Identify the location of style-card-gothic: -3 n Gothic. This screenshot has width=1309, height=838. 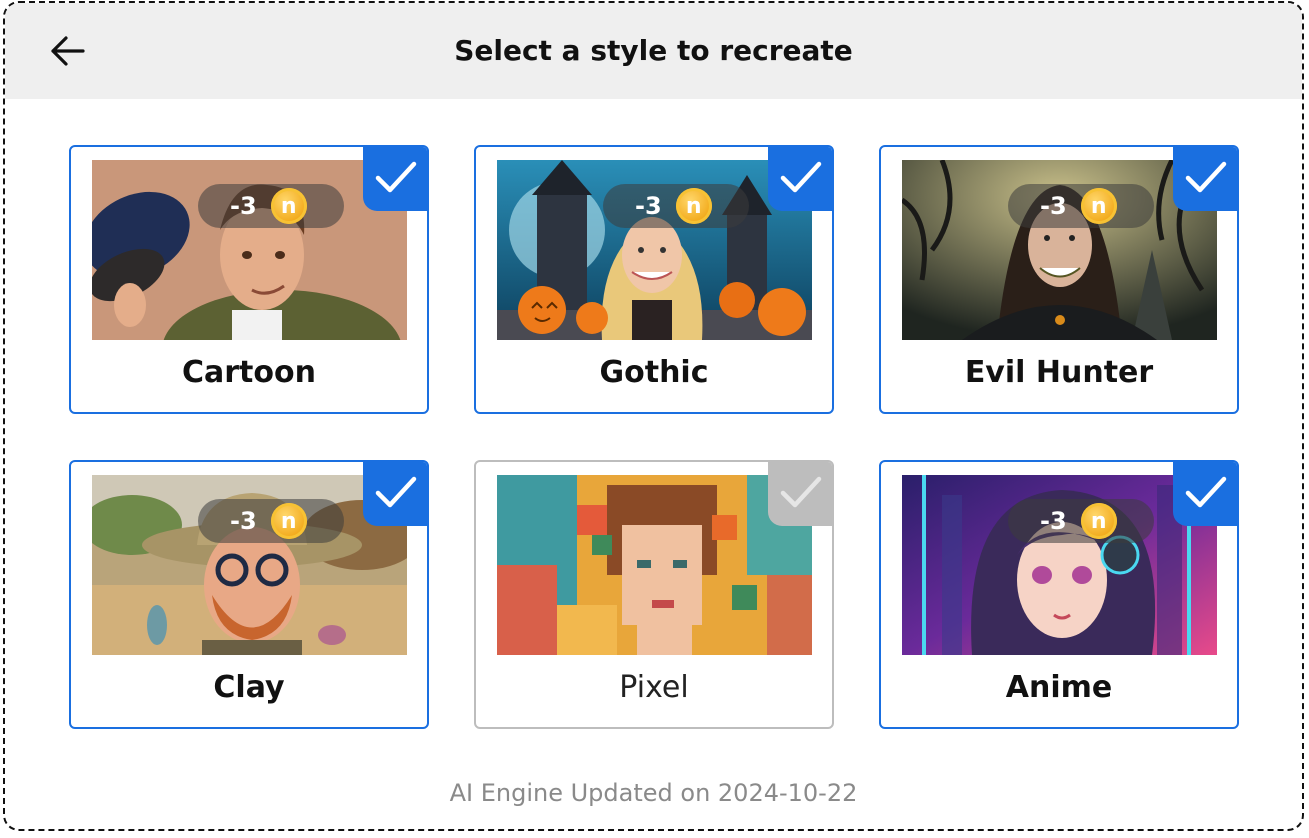
(654, 279).